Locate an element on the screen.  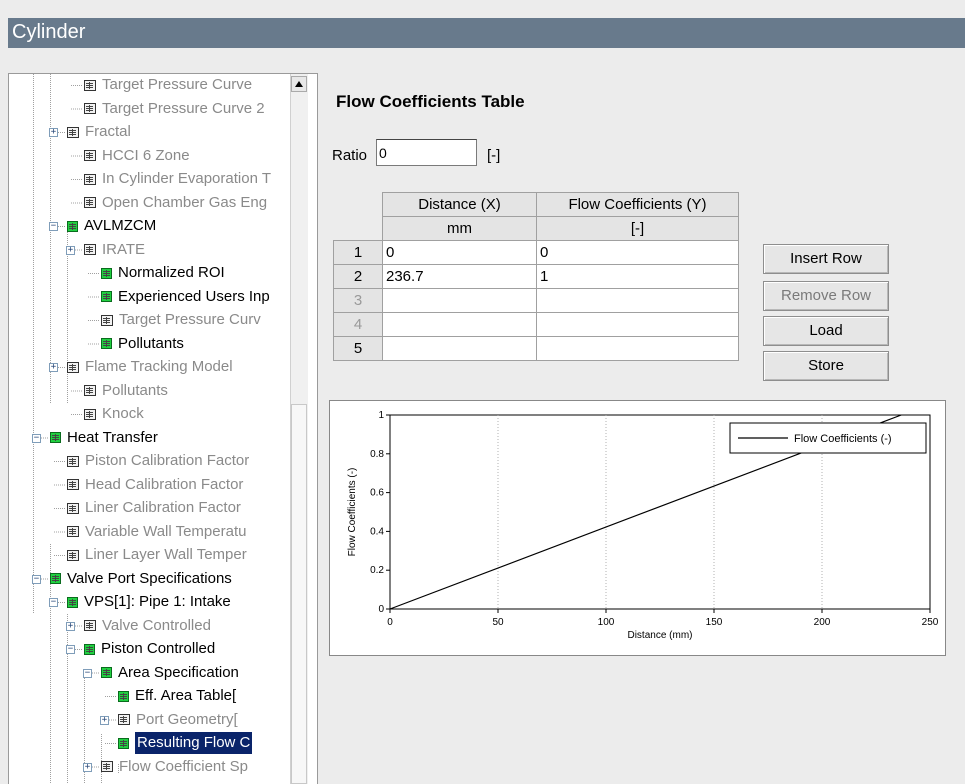
tree-item: Valve Port Specifications is located at coordinates (141, 579).